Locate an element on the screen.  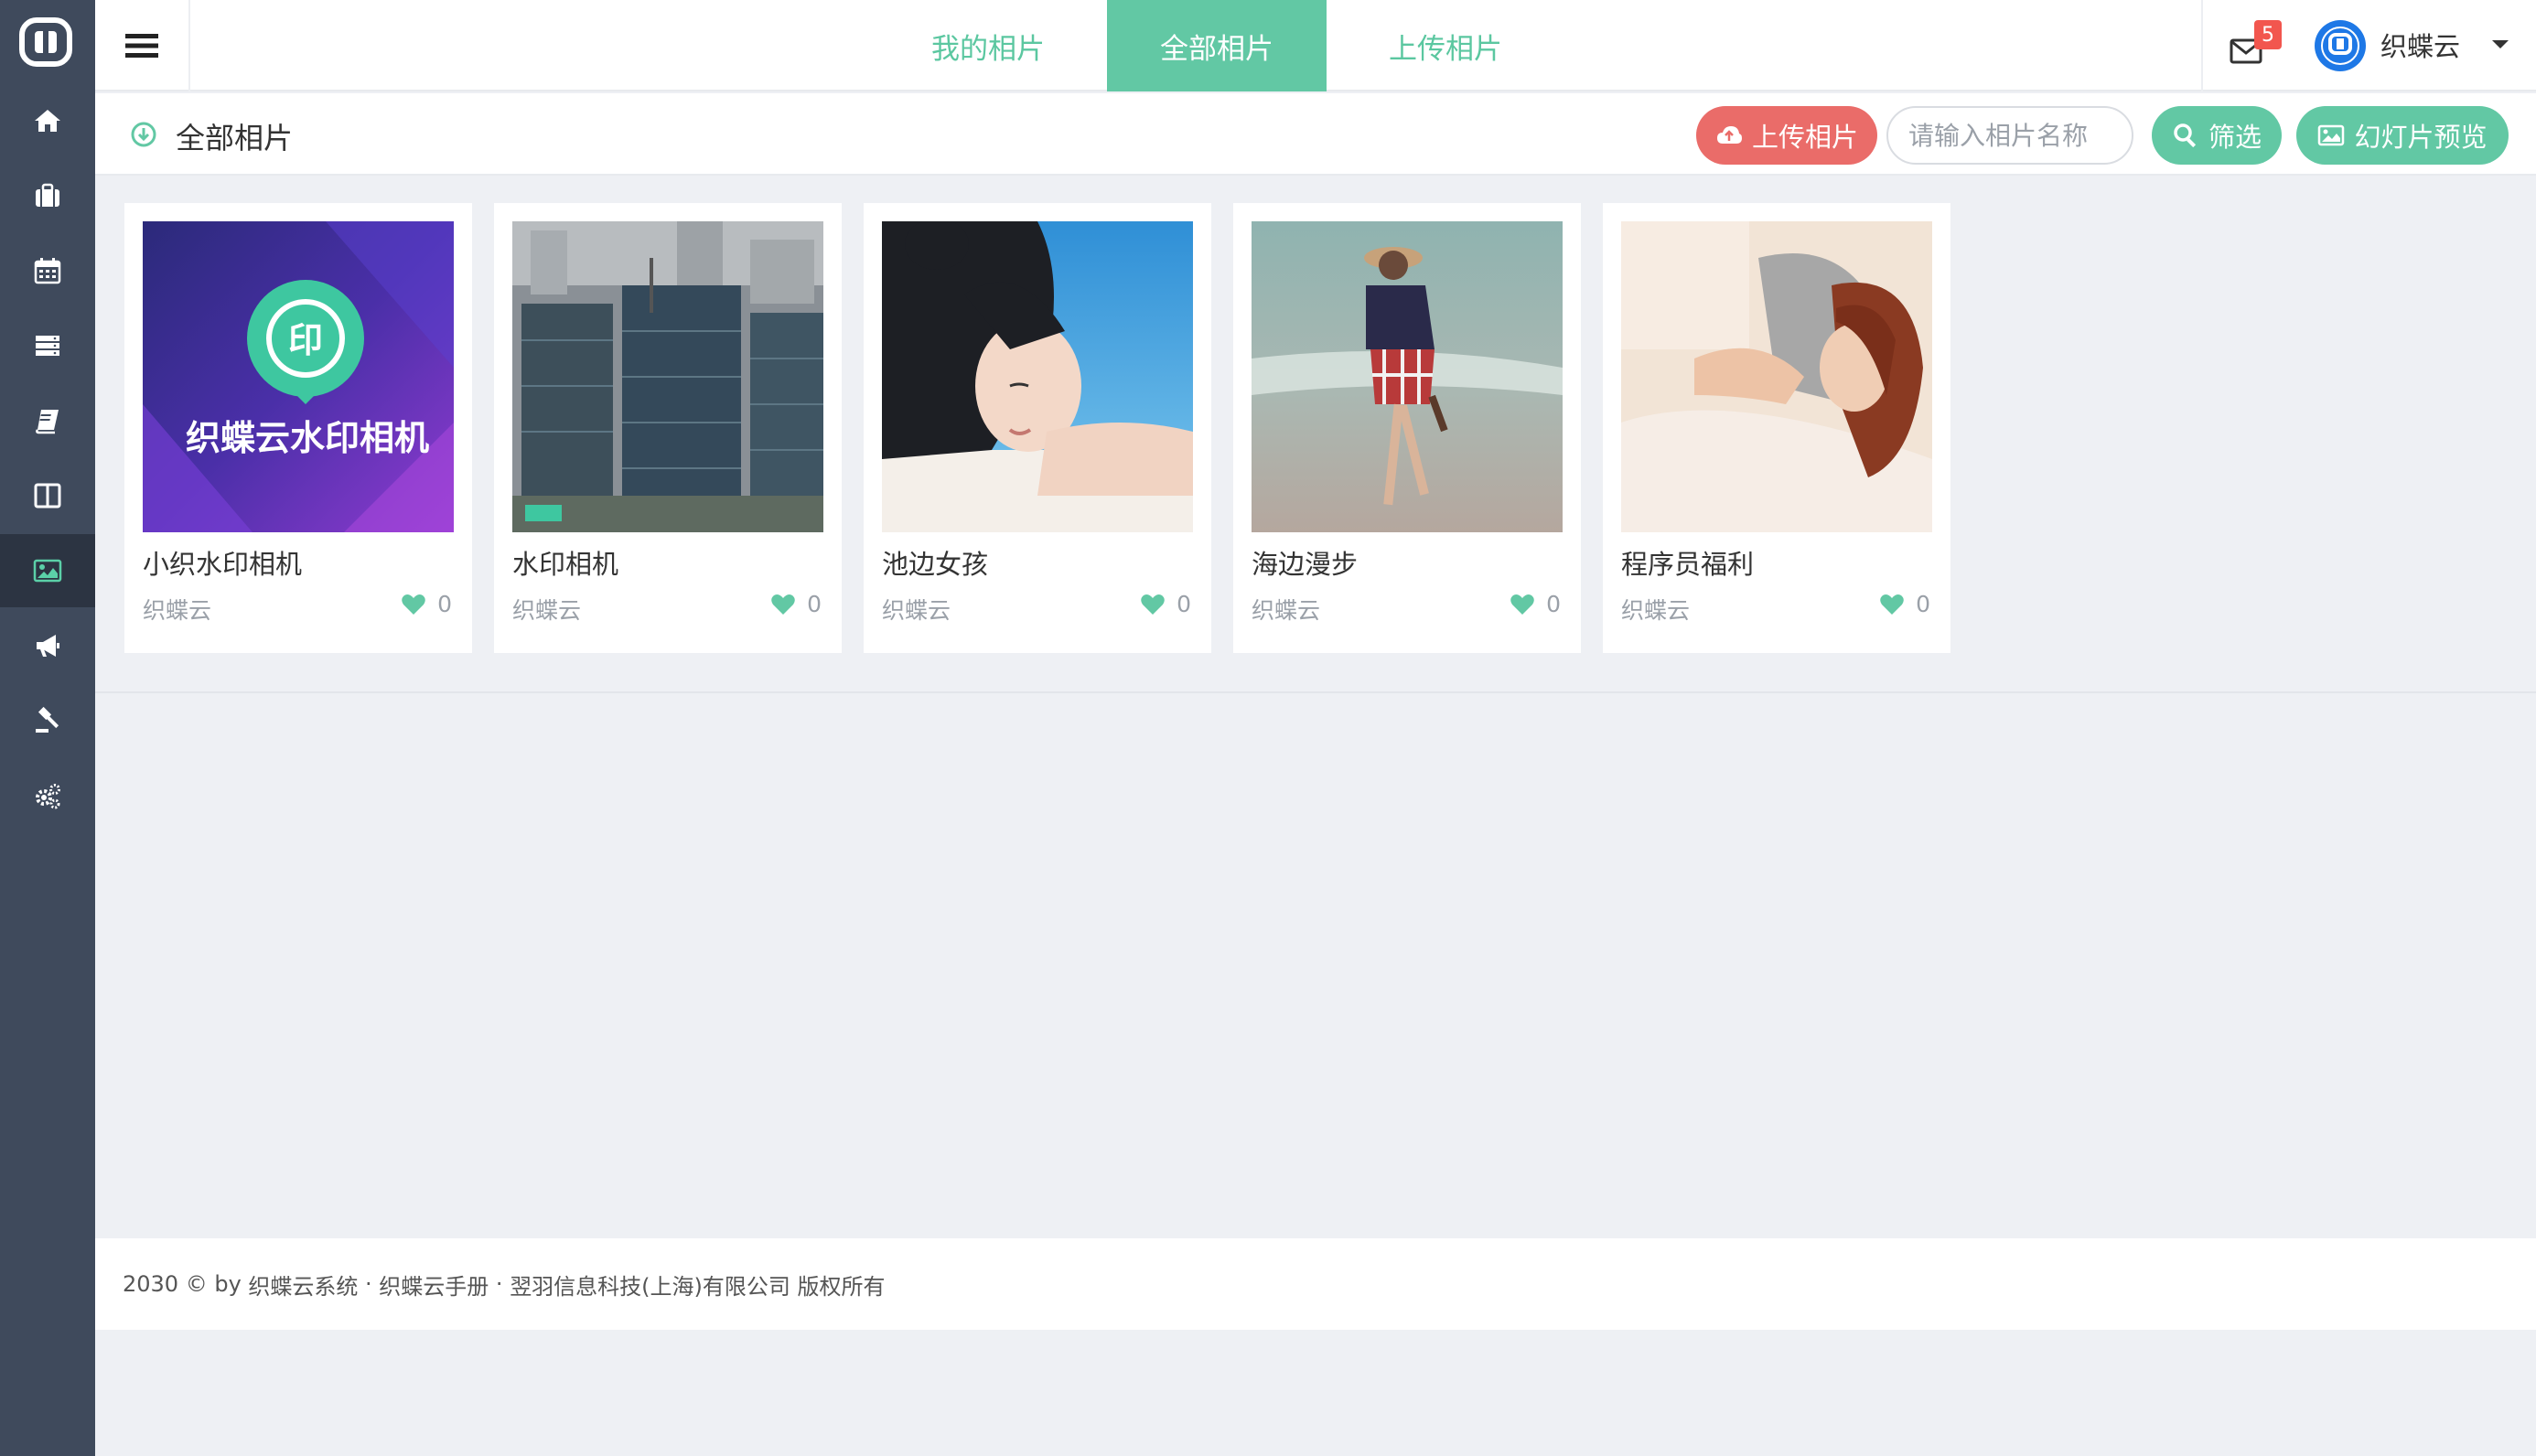
photo-title: 小织水印相机 is located at coordinates (222, 562).